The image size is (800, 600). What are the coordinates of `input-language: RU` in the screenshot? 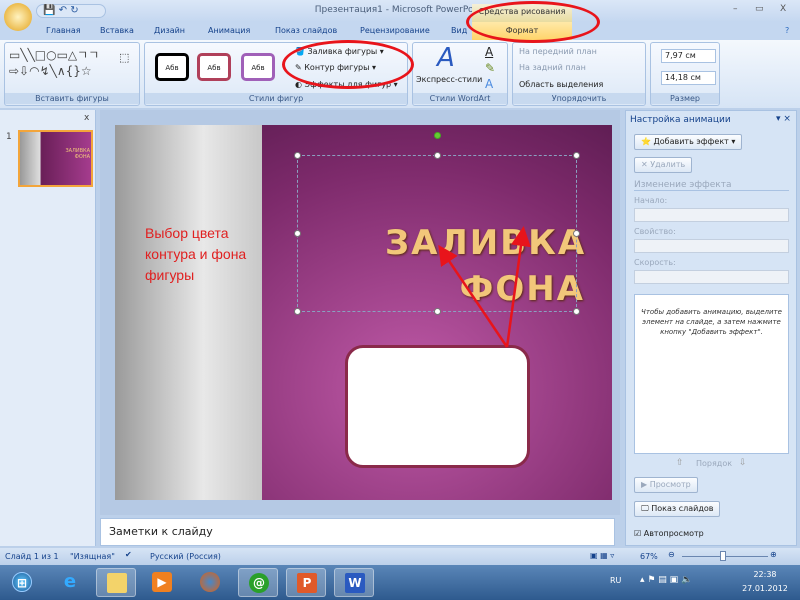 It's located at (615, 580).